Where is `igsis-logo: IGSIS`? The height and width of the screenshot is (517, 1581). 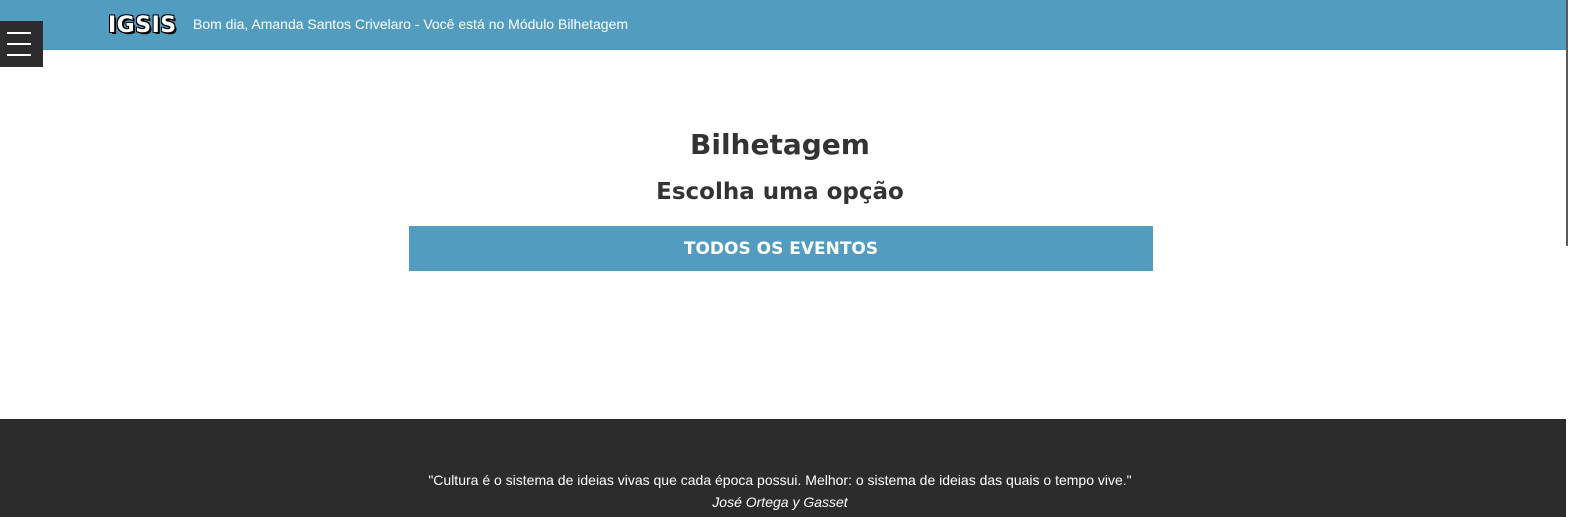 igsis-logo: IGSIS is located at coordinates (142, 26).